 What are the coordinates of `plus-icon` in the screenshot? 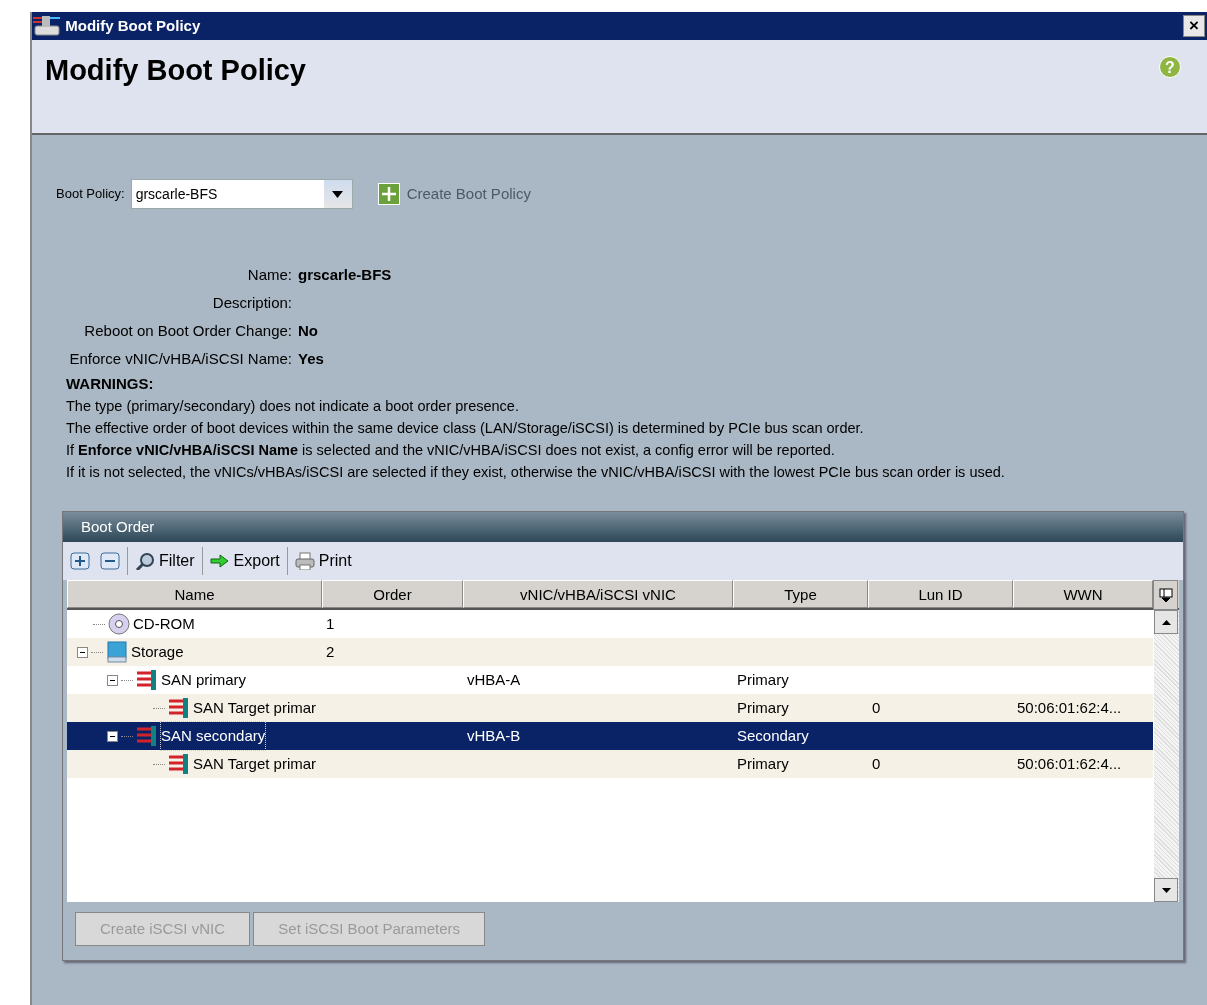 It's located at (389, 194).